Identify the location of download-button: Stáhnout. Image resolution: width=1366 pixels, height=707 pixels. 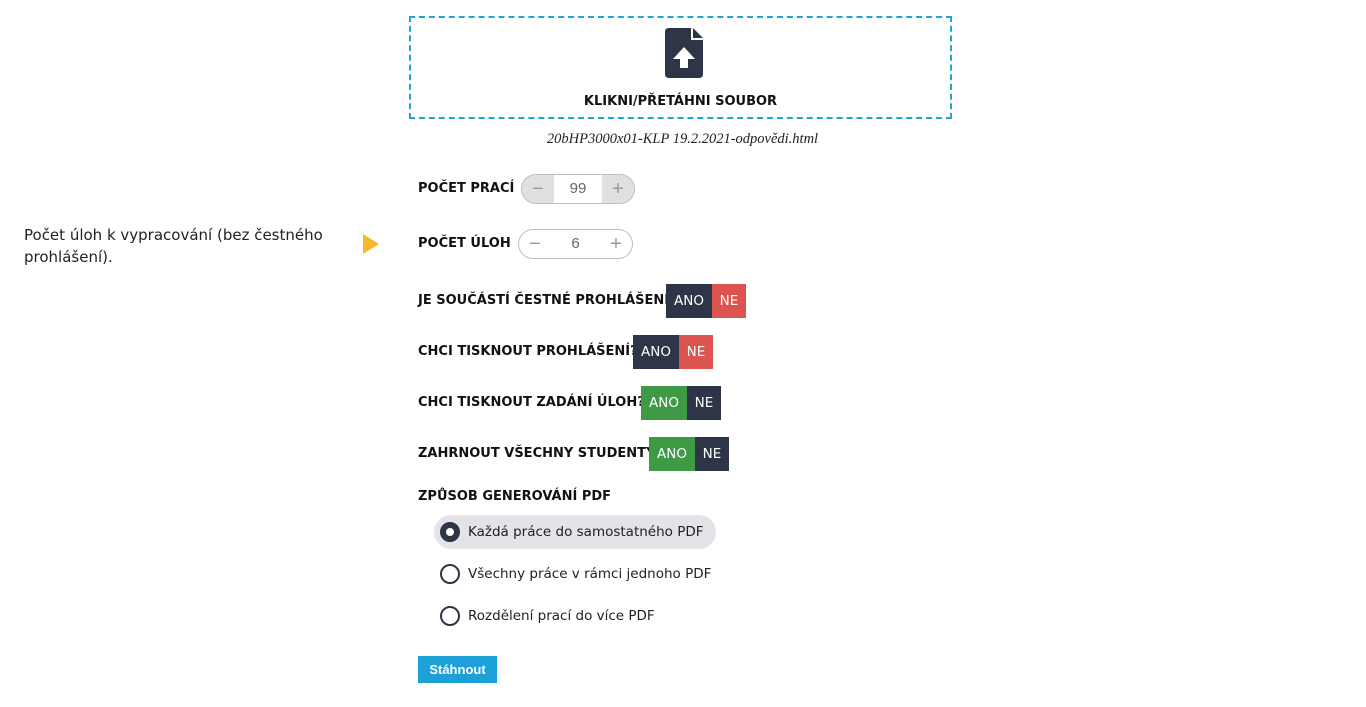
(457, 669).